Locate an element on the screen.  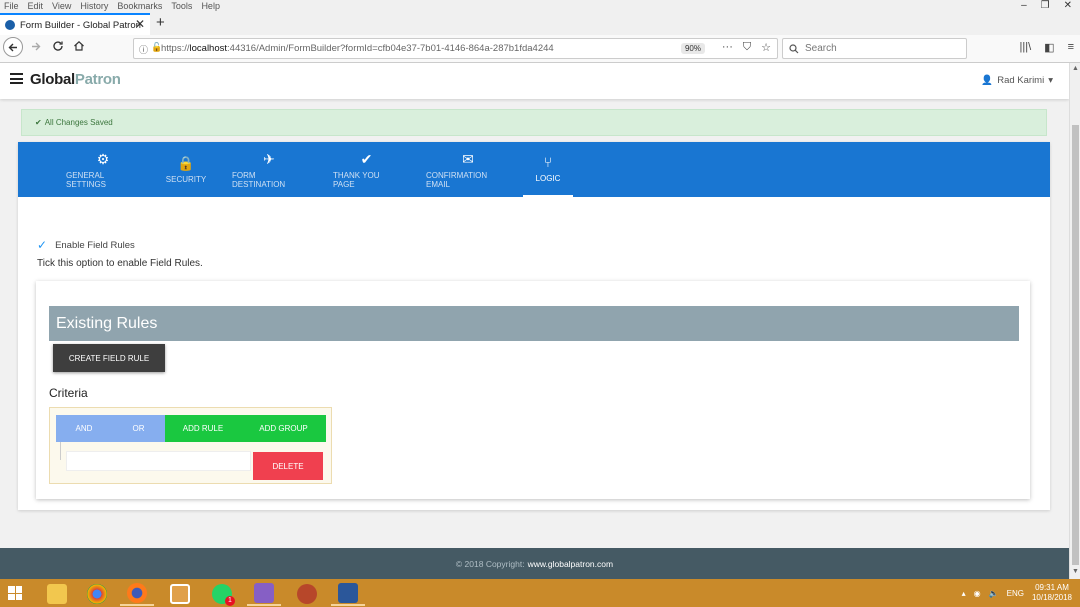
close-window-button: ✕ is located at coordinates (1068, 5).